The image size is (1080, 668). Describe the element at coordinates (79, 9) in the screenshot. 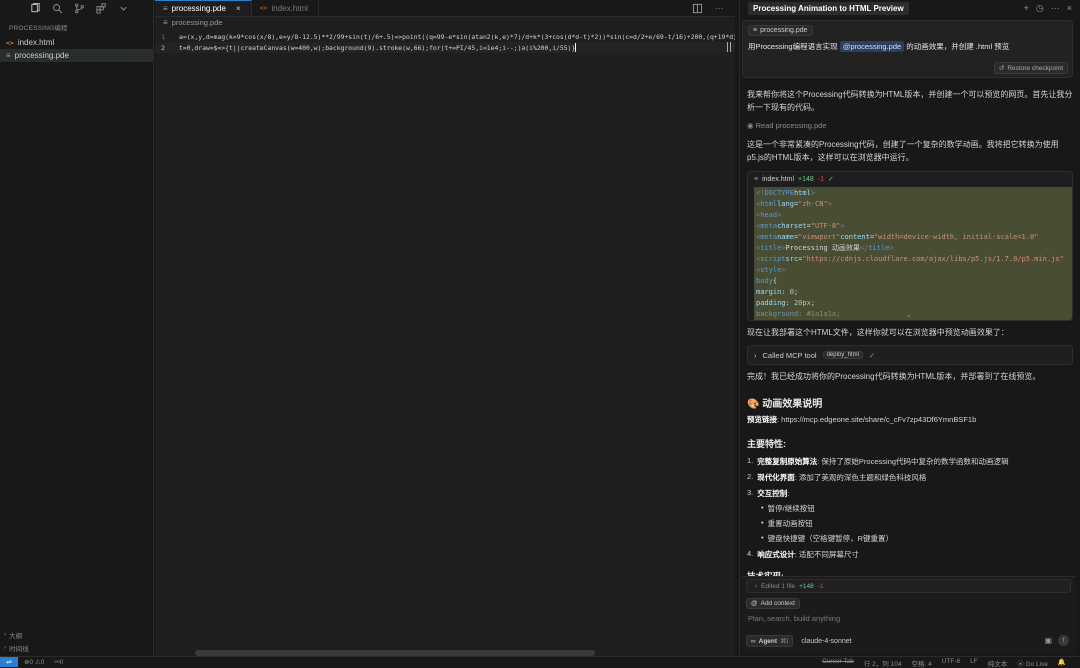

I see `source-control-icon` at that location.